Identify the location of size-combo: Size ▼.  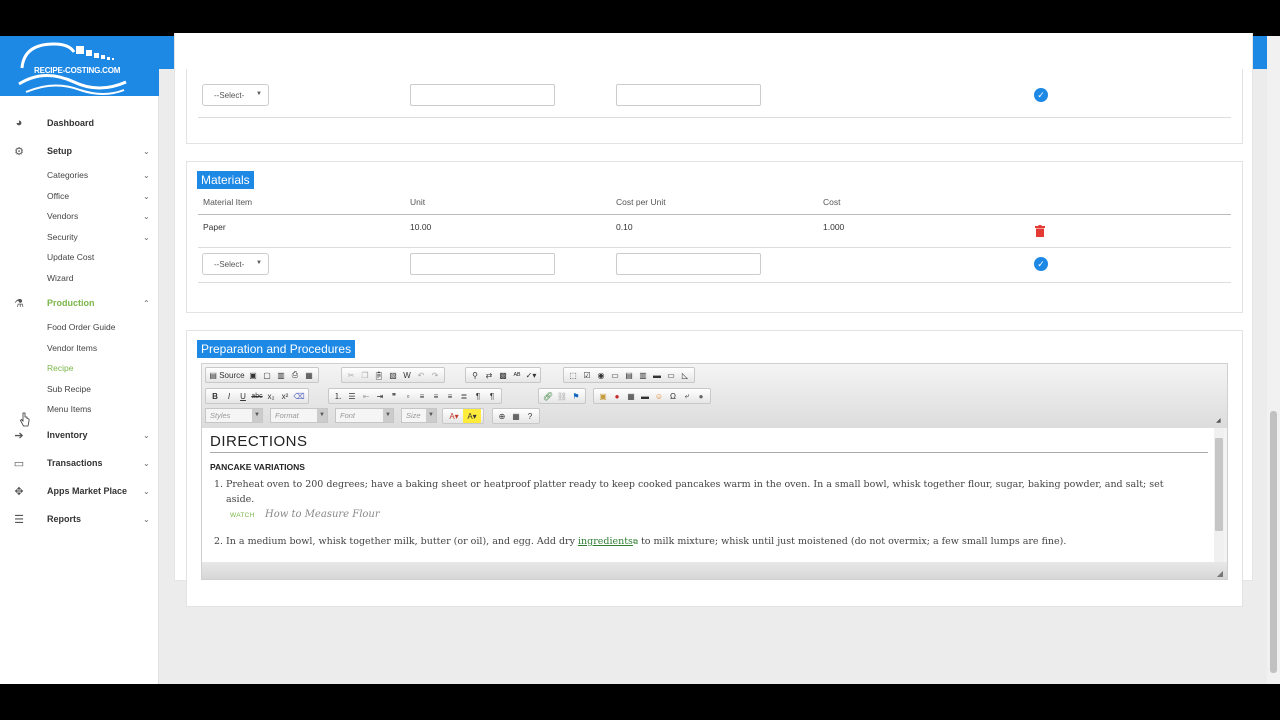
(419, 415).